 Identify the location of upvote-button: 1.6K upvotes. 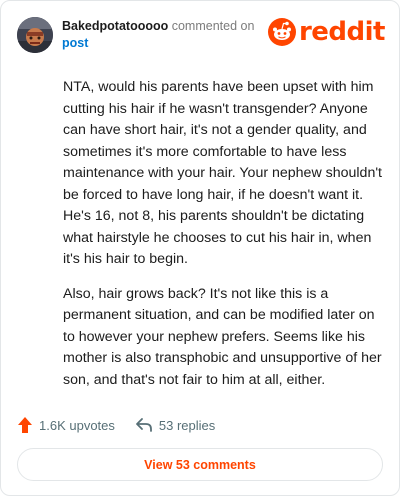
(66, 425).